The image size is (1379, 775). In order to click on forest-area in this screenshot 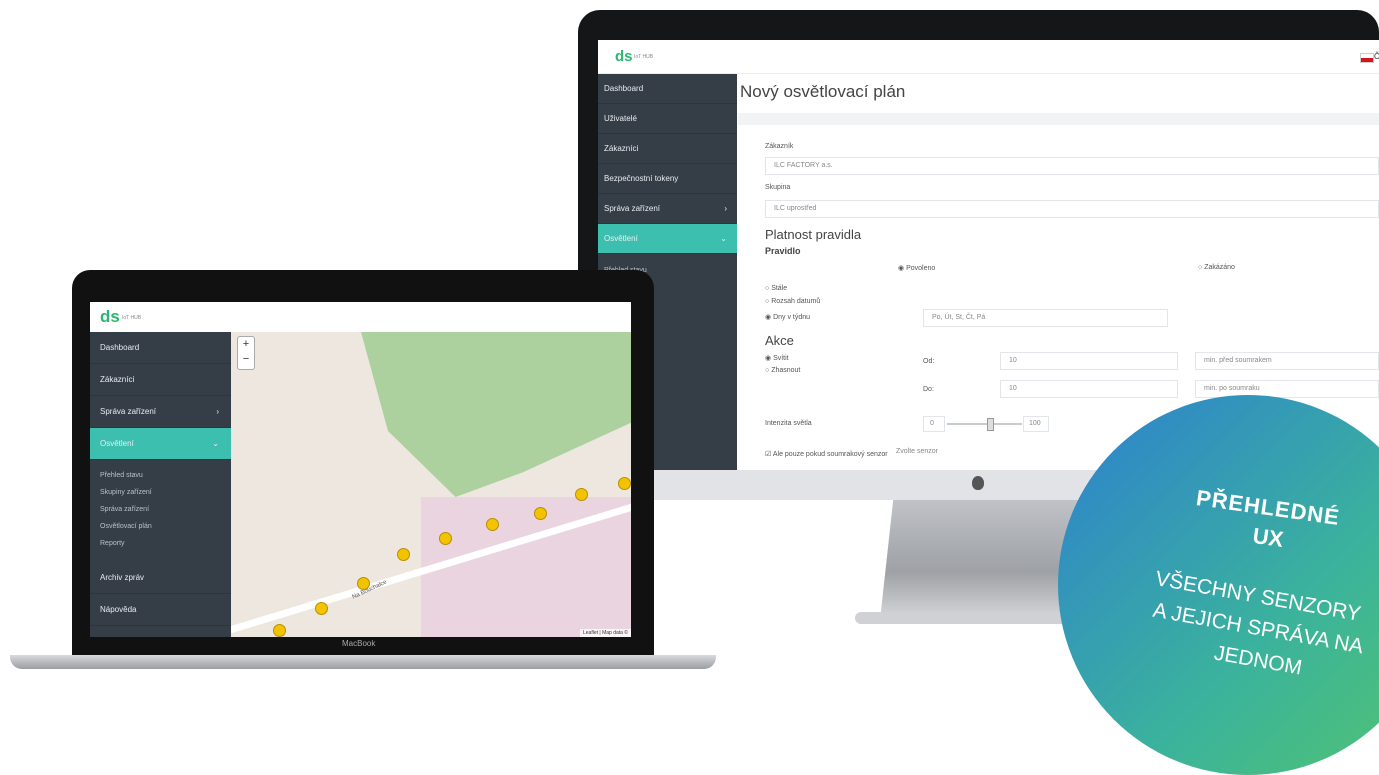, I will do `click(496, 414)`.